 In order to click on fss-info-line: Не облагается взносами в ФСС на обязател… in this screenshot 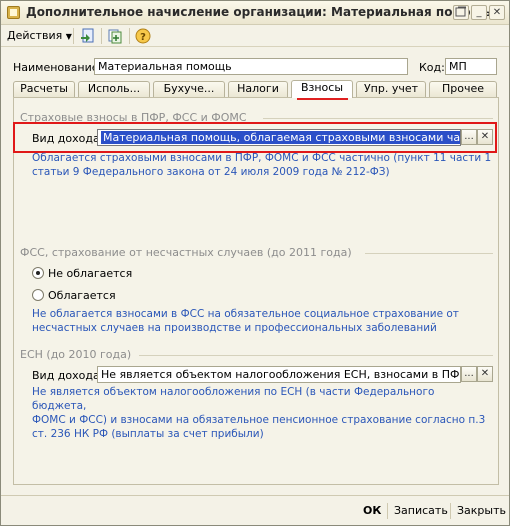, I will do `click(245, 314)`.